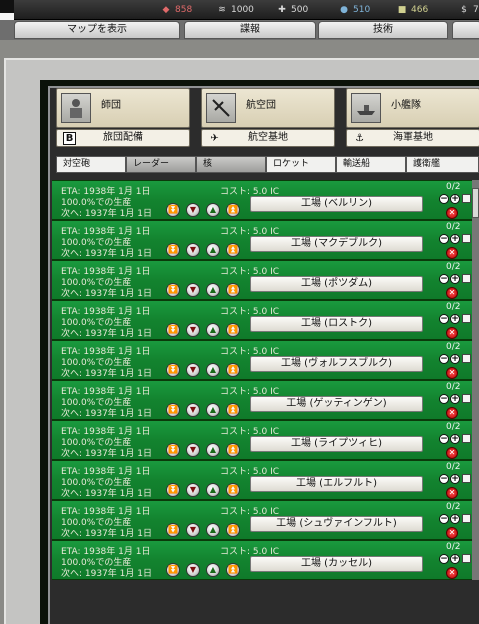  Describe the element at coordinates (123, 108) in the screenshot. I see `division-button: 師団` at that location.